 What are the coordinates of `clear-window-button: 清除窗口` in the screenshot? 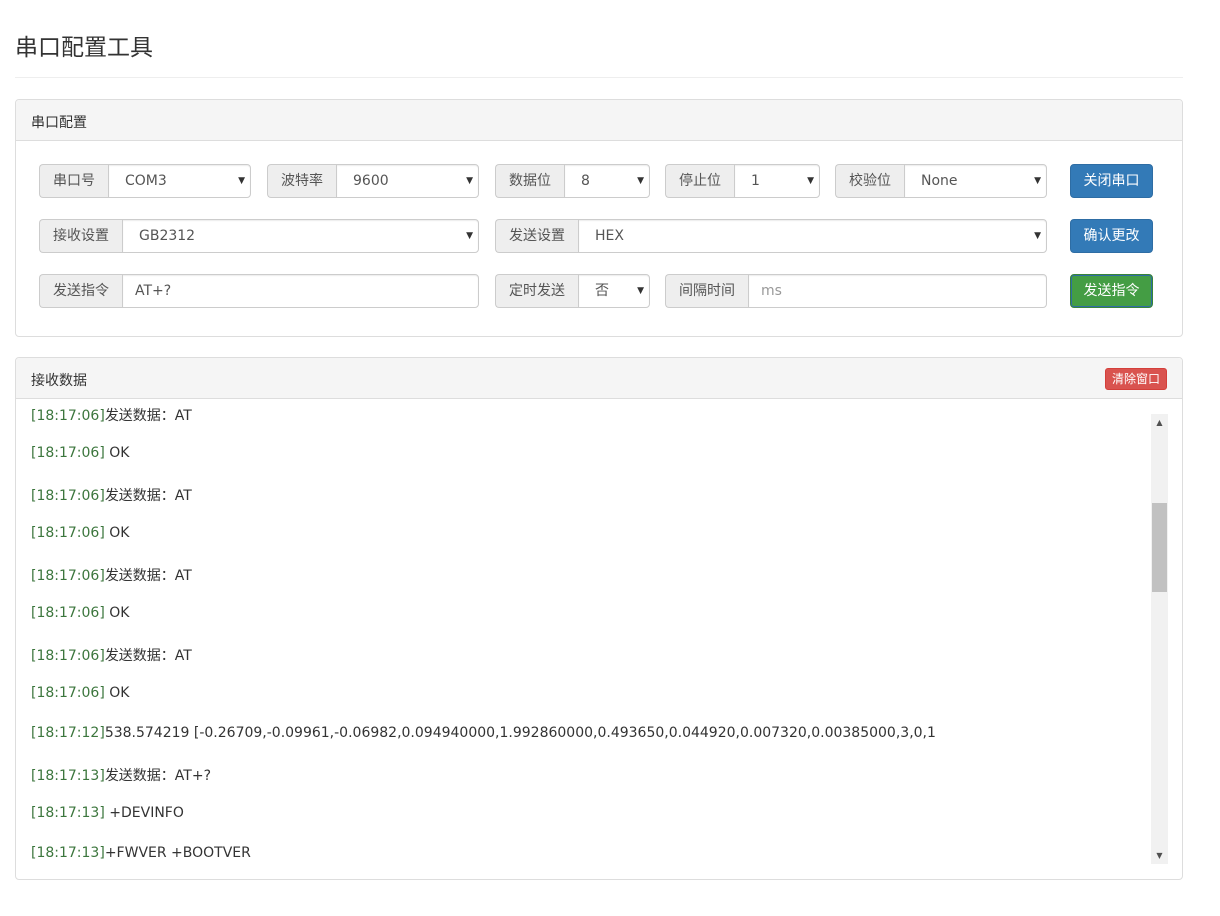 It's located at (1135, 379).